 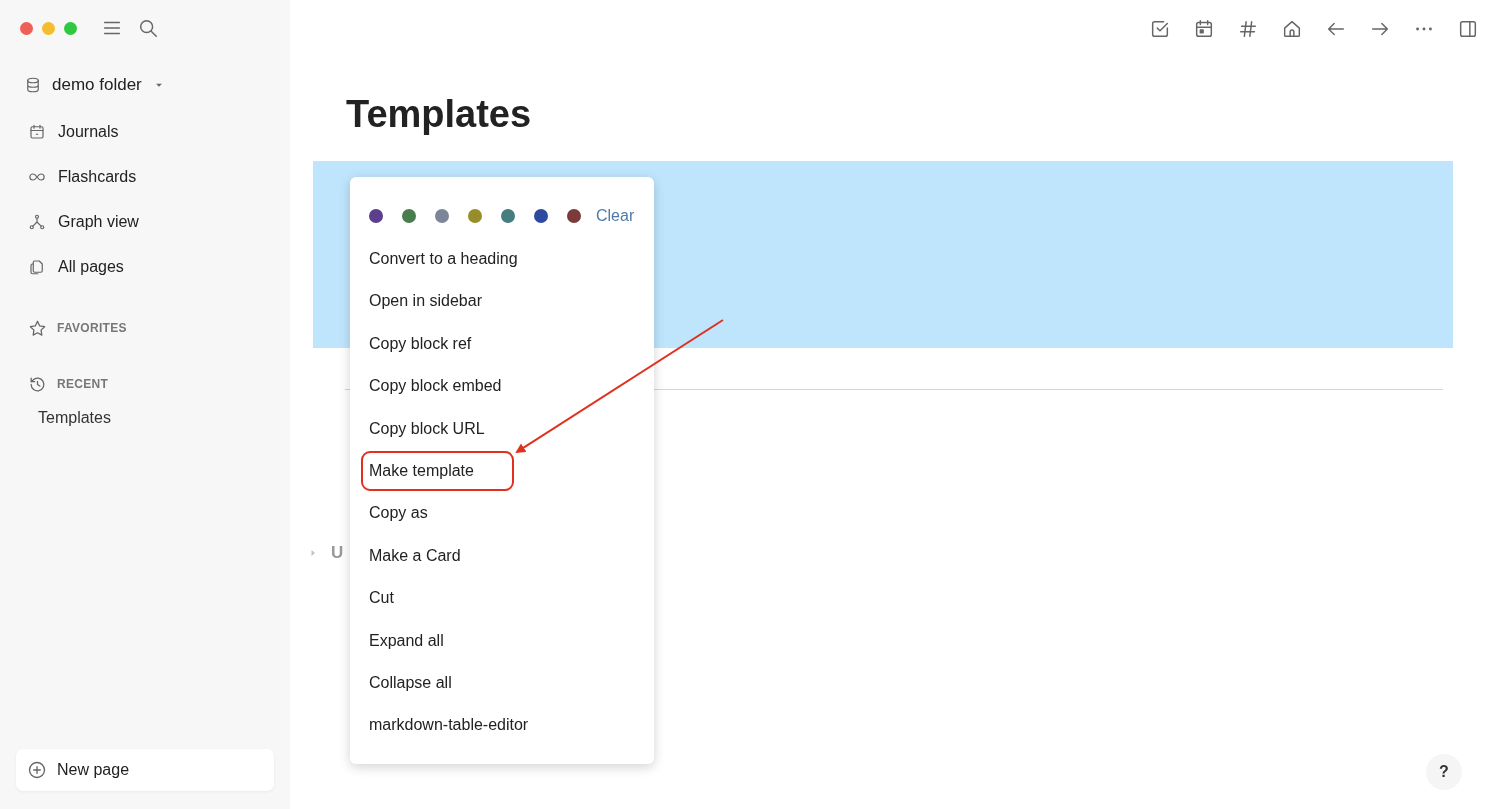 What do you see at coordinates (502, 344) in the screenshot?
I see `menu-item: Copy block ref` at bounding box center [502, 344].